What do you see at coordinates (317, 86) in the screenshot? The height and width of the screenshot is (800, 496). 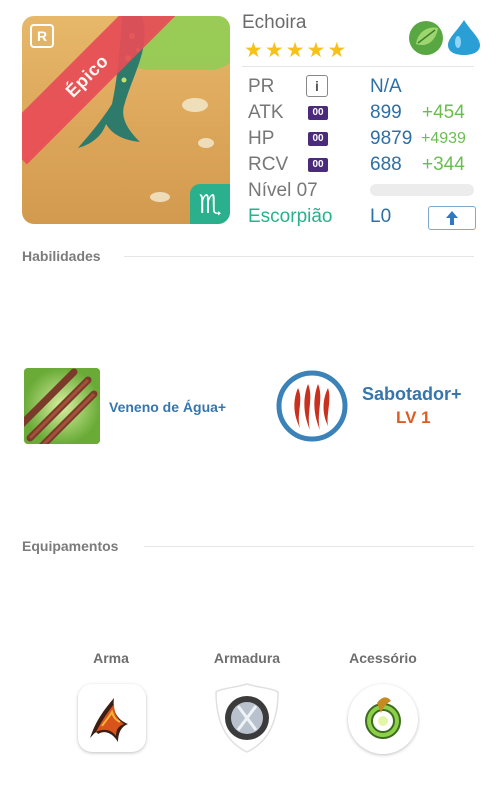 I see `info-icon: i` at bounding box center [317, 86].